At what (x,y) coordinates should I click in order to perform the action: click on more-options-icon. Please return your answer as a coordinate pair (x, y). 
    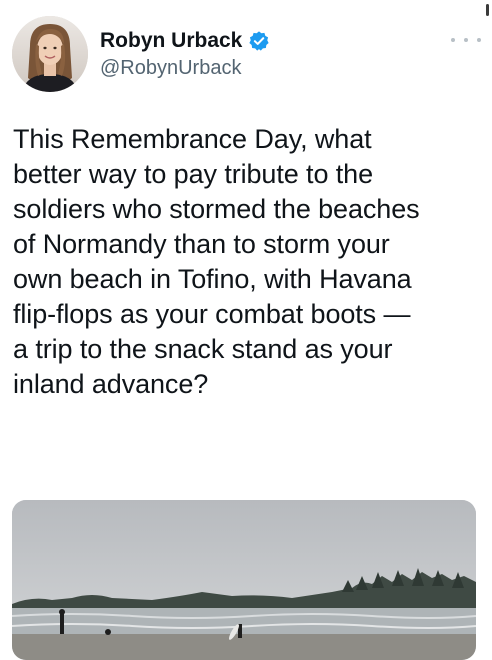
    Looking at the image, I should click on (466, 40).